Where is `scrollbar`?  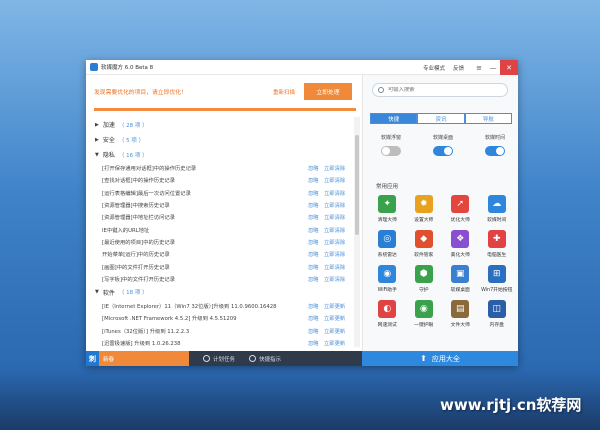 scrollbar is located at coordinates (357, 232).